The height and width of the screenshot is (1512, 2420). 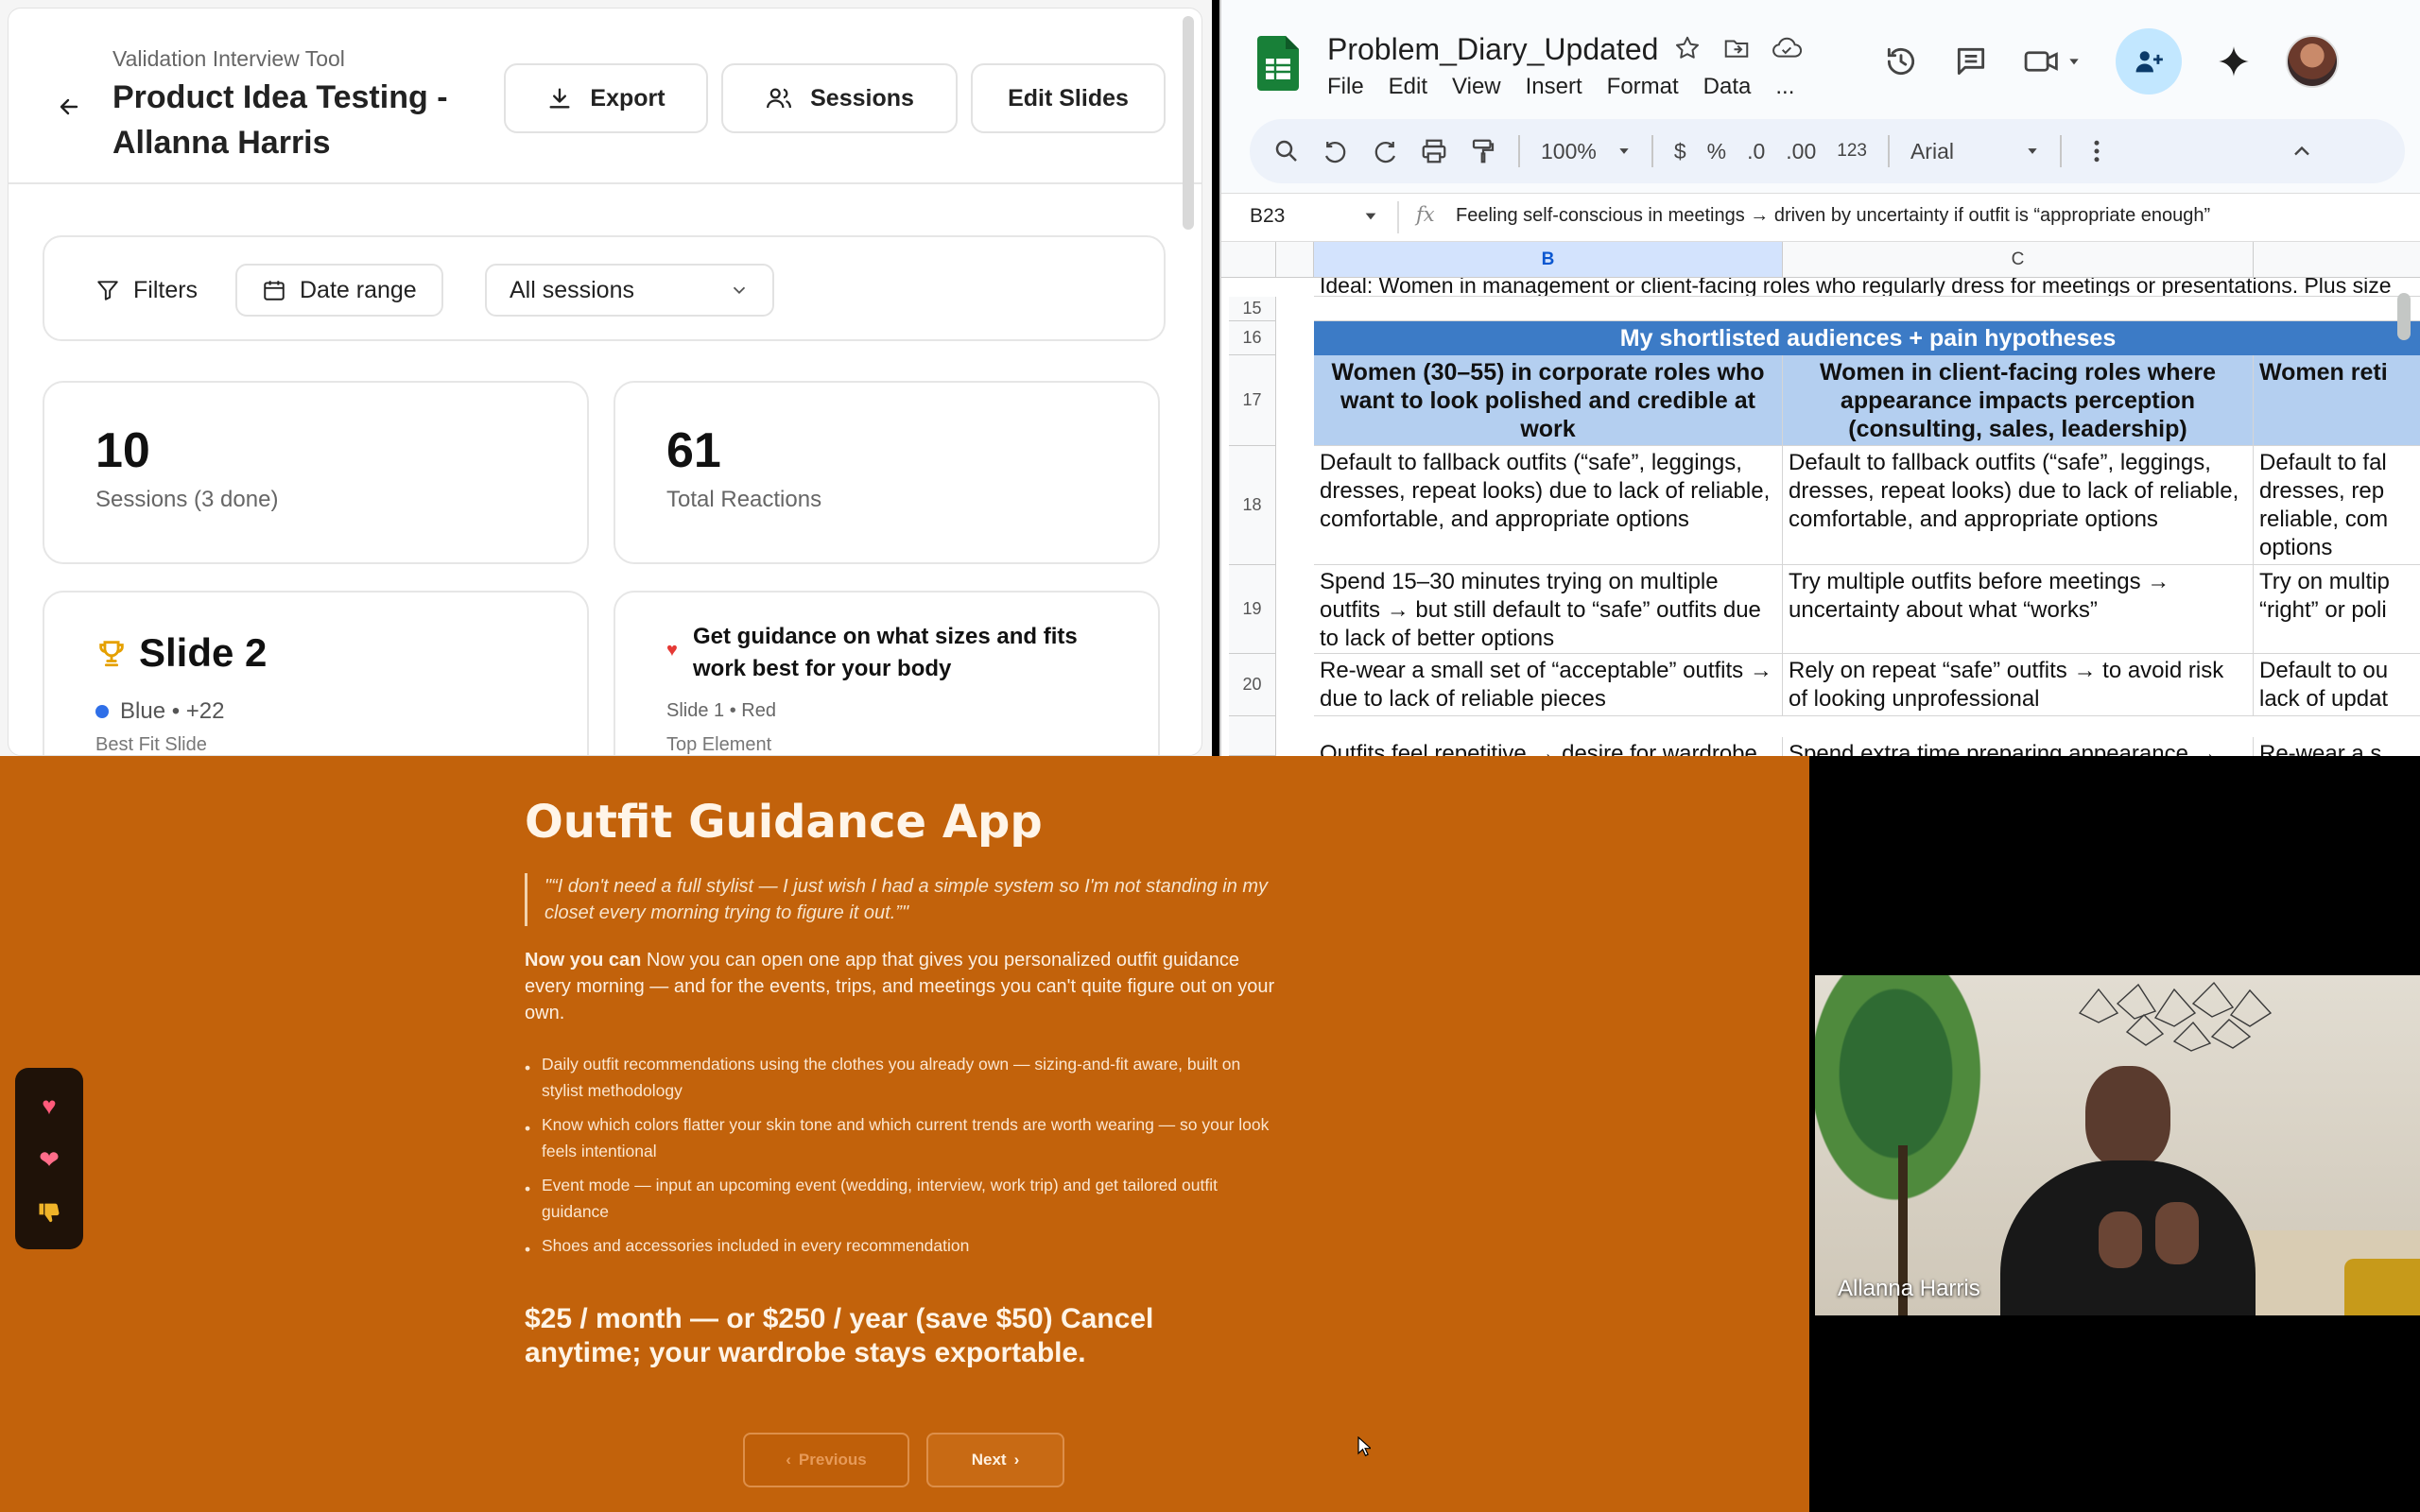 I want to click on participant-video: Allanna Harris, so click(x=2117, y=1145).